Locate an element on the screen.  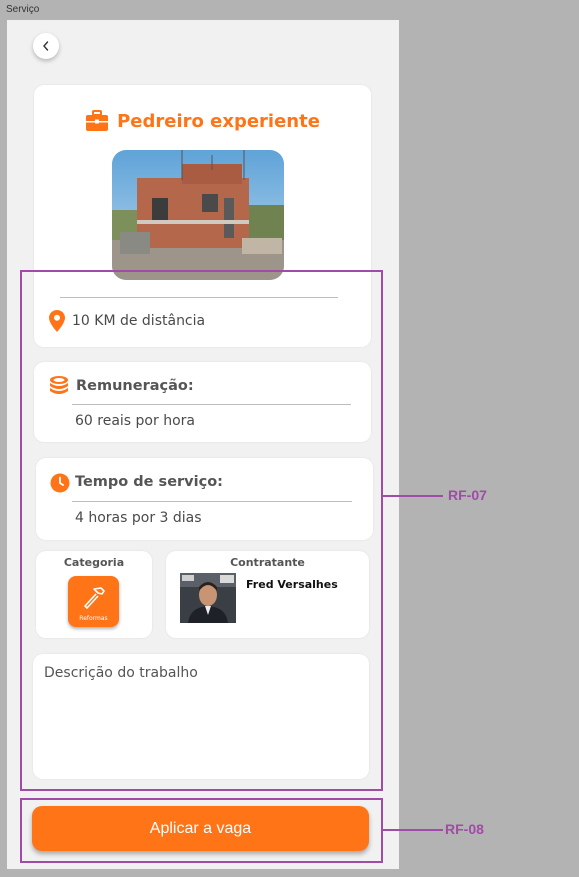
briefcase-icon is located at coordinates (97, 120).